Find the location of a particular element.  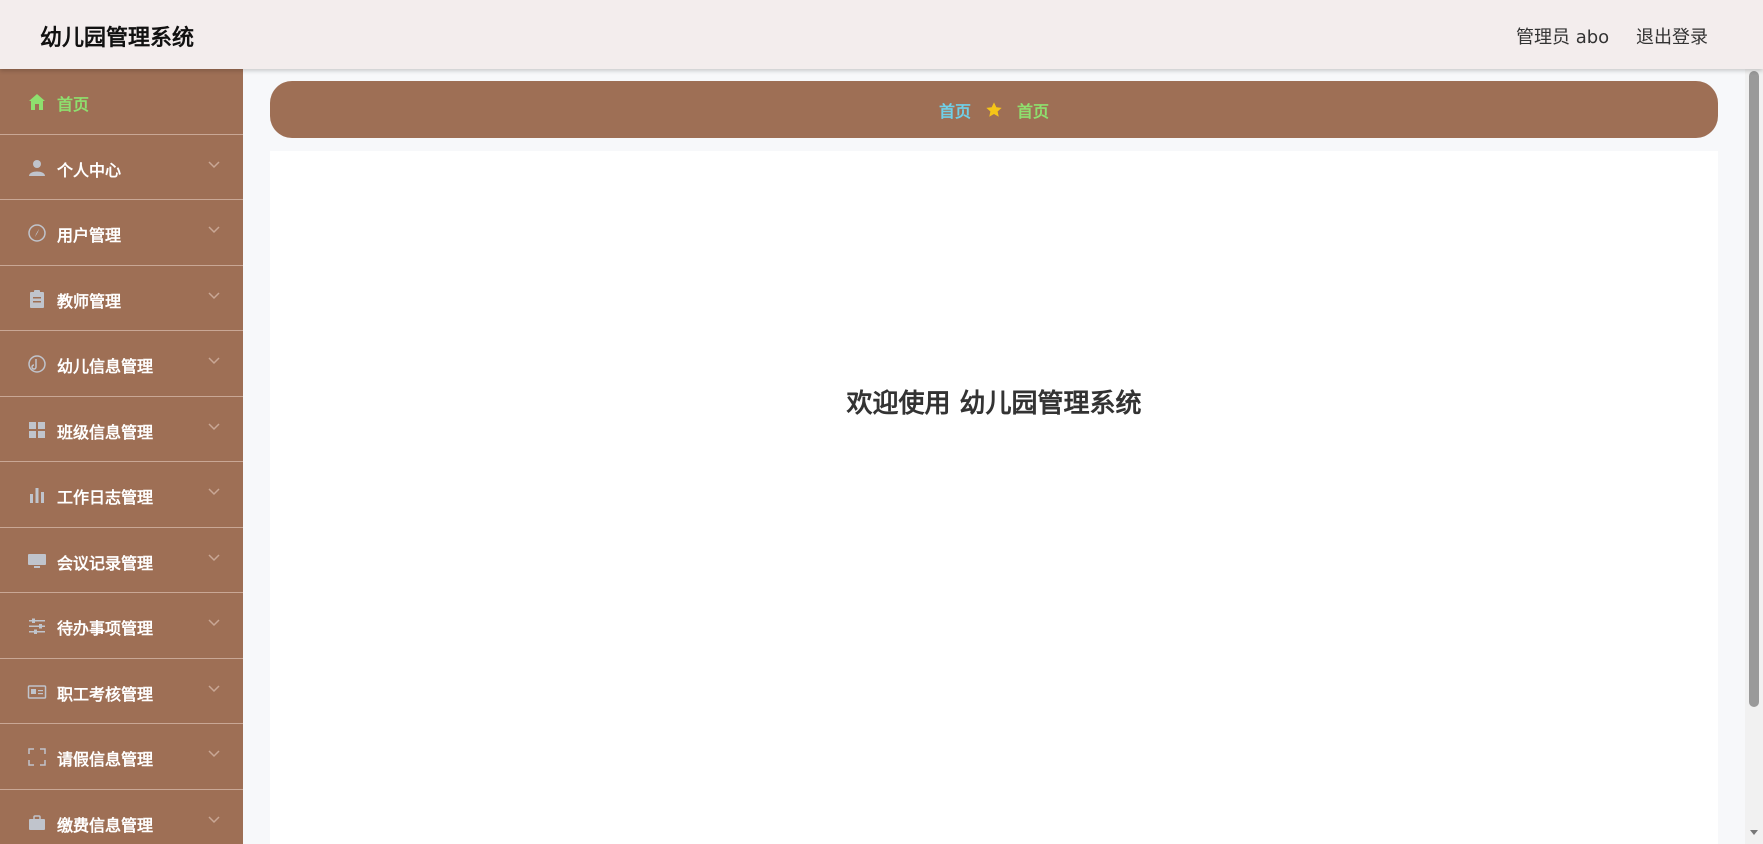

home-icon is located at coordinates (37, 102).